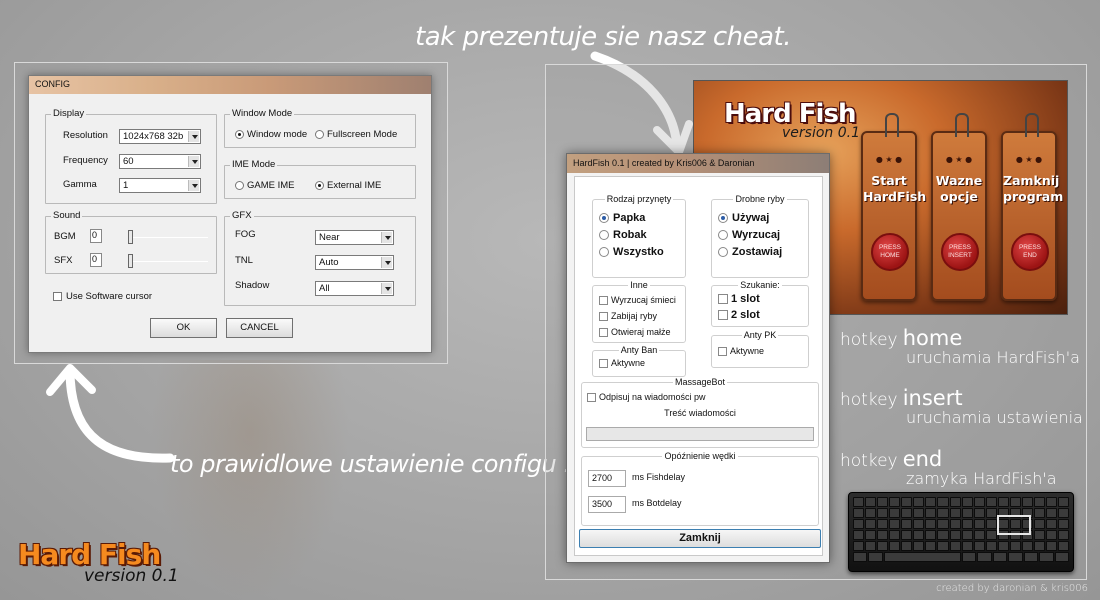 The image size is (1100, 600). I want to click on gfx-group: GFX FOG Near TNL Auto Shadow All, so click(320, 258).